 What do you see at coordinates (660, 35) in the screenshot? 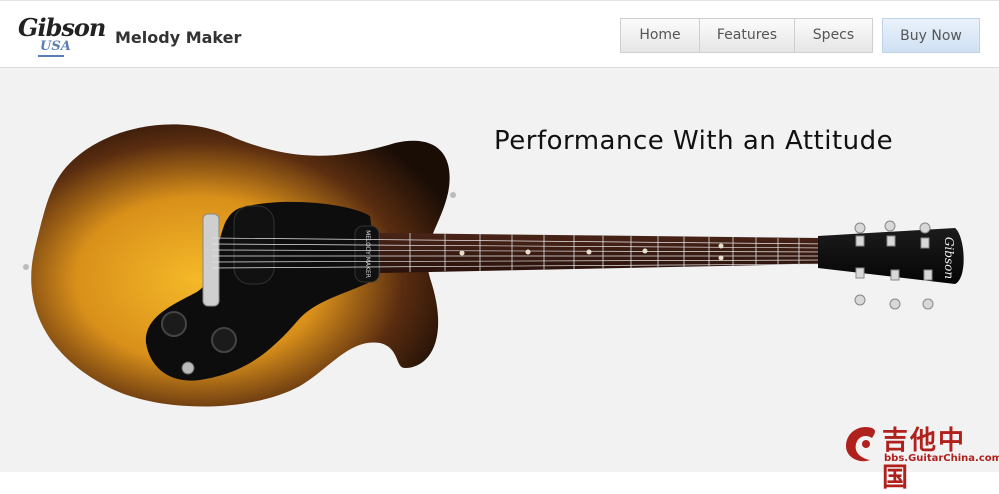
I see `nav-home: Home` at bounding box center [660, 35].